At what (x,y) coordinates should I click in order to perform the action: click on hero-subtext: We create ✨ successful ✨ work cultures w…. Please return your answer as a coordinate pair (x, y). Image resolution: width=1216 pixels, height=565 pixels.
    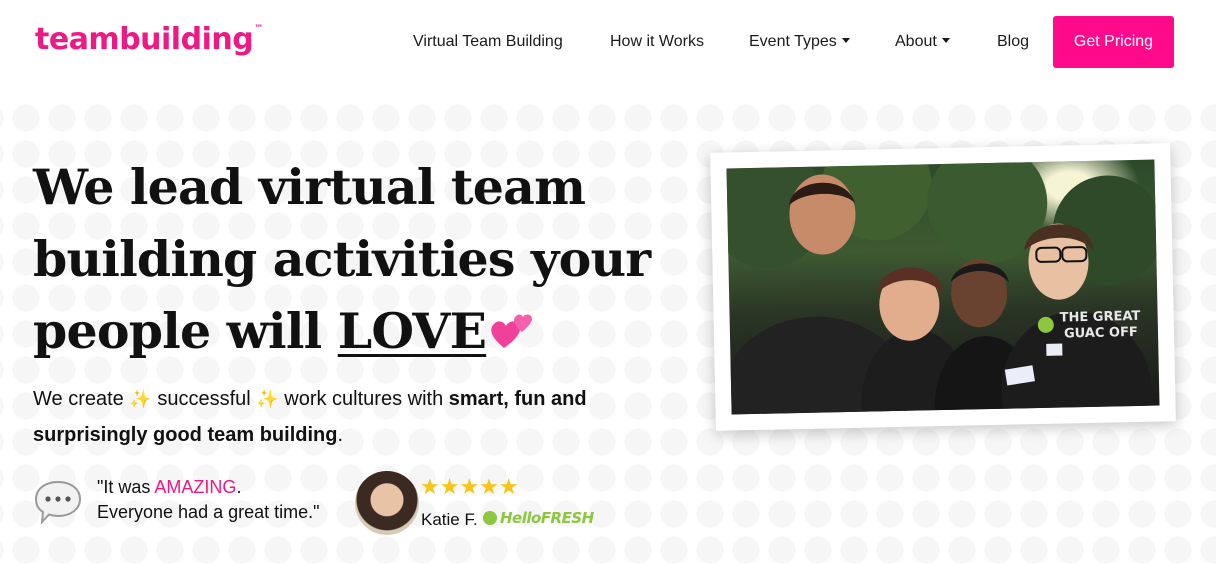
    Looking at the image, I should click on (310, 417).